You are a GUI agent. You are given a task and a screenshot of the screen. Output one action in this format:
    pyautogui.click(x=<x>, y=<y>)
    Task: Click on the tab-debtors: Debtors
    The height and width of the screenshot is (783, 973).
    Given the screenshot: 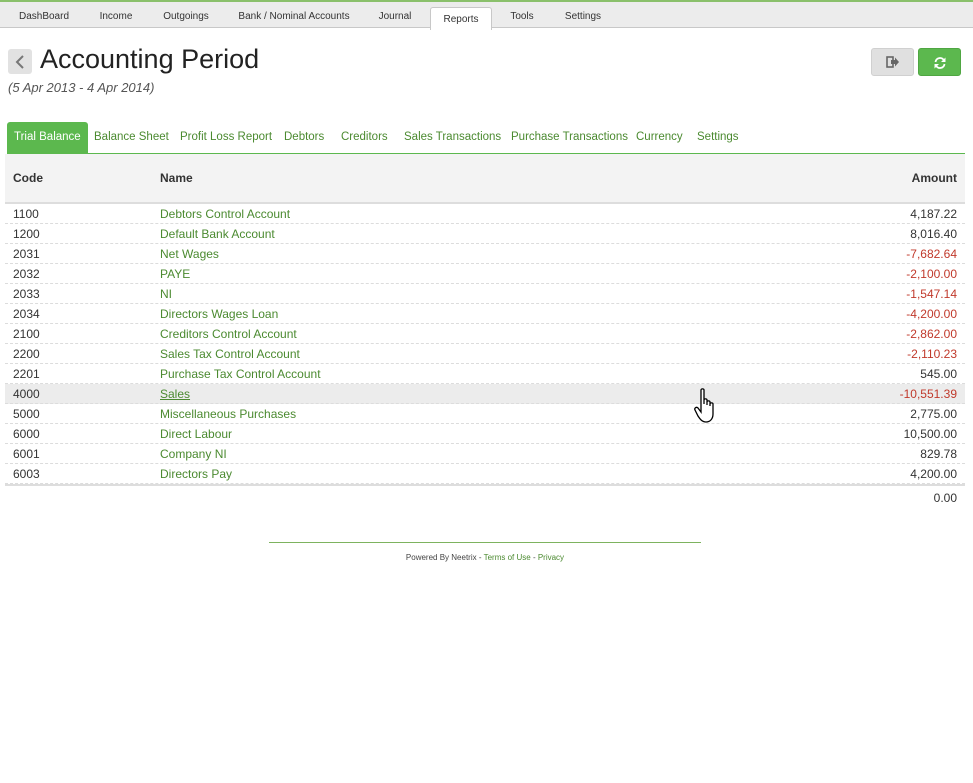 What is the action you would take?
    pyautogui.click(x=304, y=137)
    